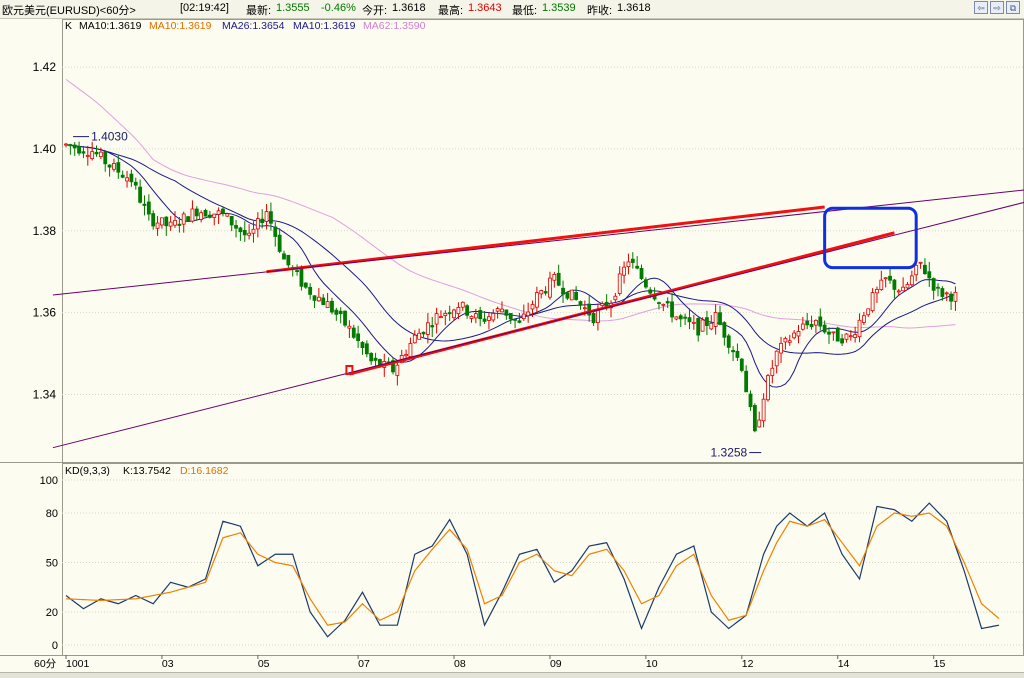 The image size is (1024, 678). Describe the element at coordinates (512, 675) in the screenshot. I see `status-bar` at that location.